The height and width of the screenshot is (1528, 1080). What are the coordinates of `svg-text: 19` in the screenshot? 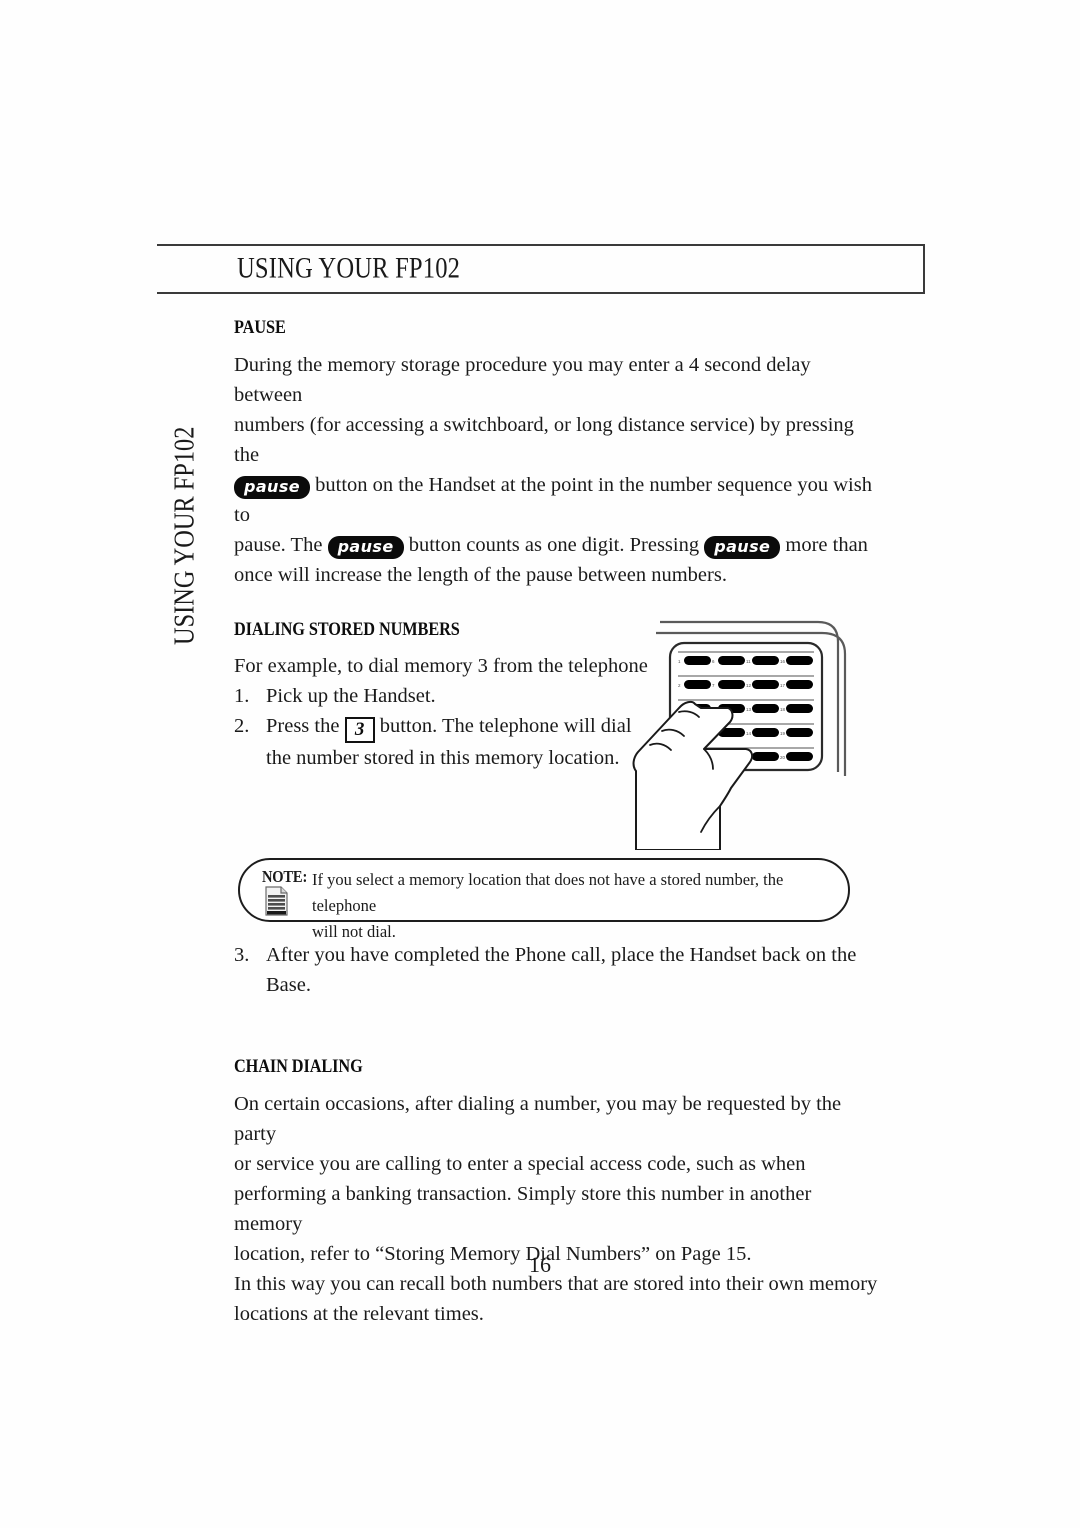 It's located at (783, 733).